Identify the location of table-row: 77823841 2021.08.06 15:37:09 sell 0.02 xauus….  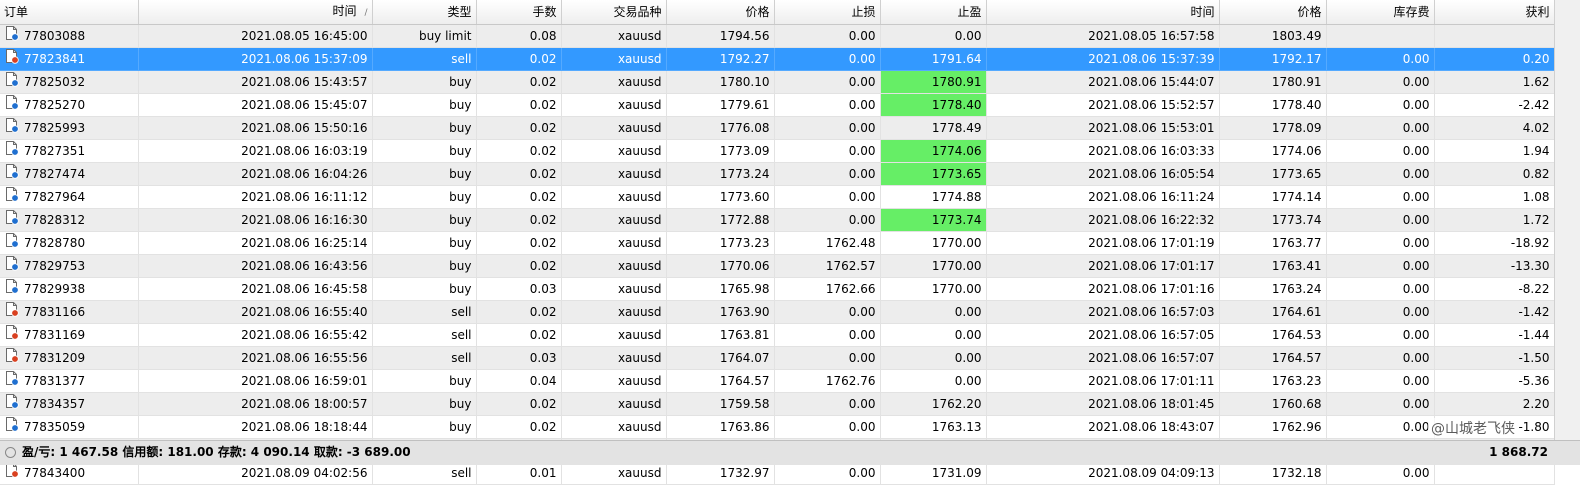
(777, 59).